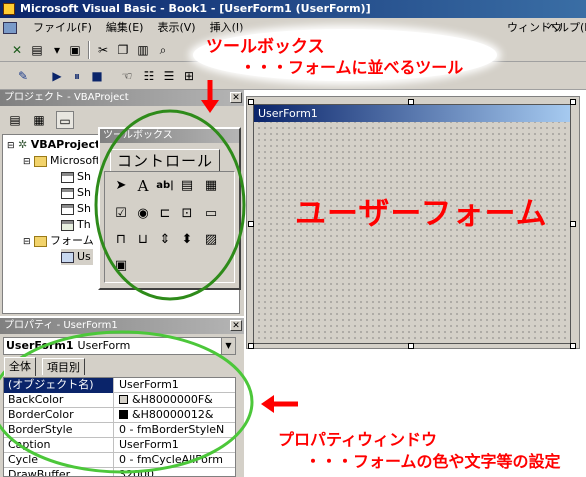 This screenshot has height=477, width=586. What do you see at coordinates (433, 461) in the screenshot?
I see `properties-annotation-desc: ・・・フォームの色や文字等の設定` at bounding box center [433, 461].